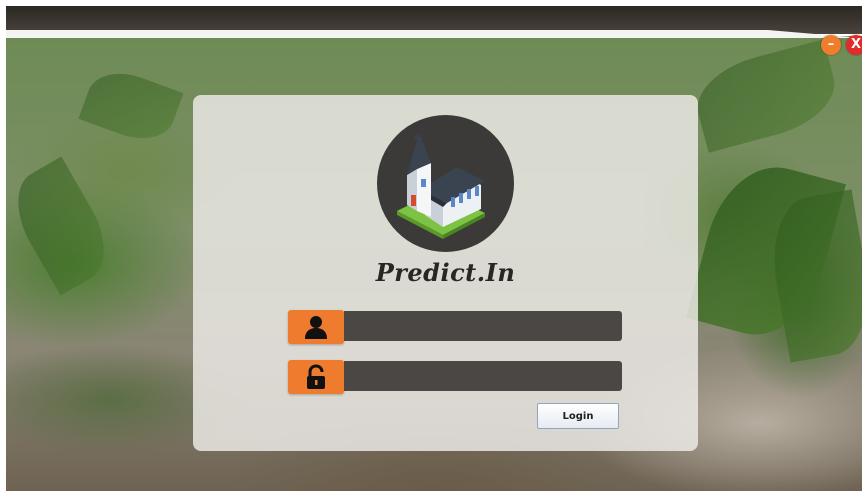 The width and height of the screenshot is (862, 491). I want to click on minimize-button: –, so click(831, 45).